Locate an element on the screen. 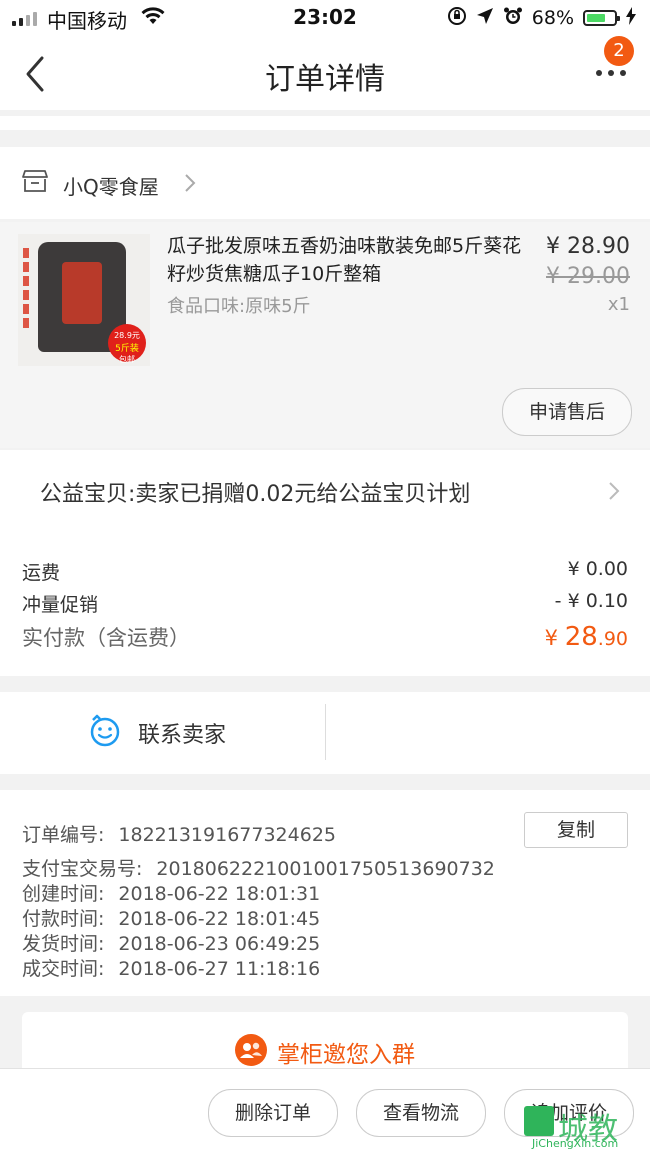 Image resolution: width=650 pixels, height=1157 pixels. group-icon is located at coordinates (251, 1052).